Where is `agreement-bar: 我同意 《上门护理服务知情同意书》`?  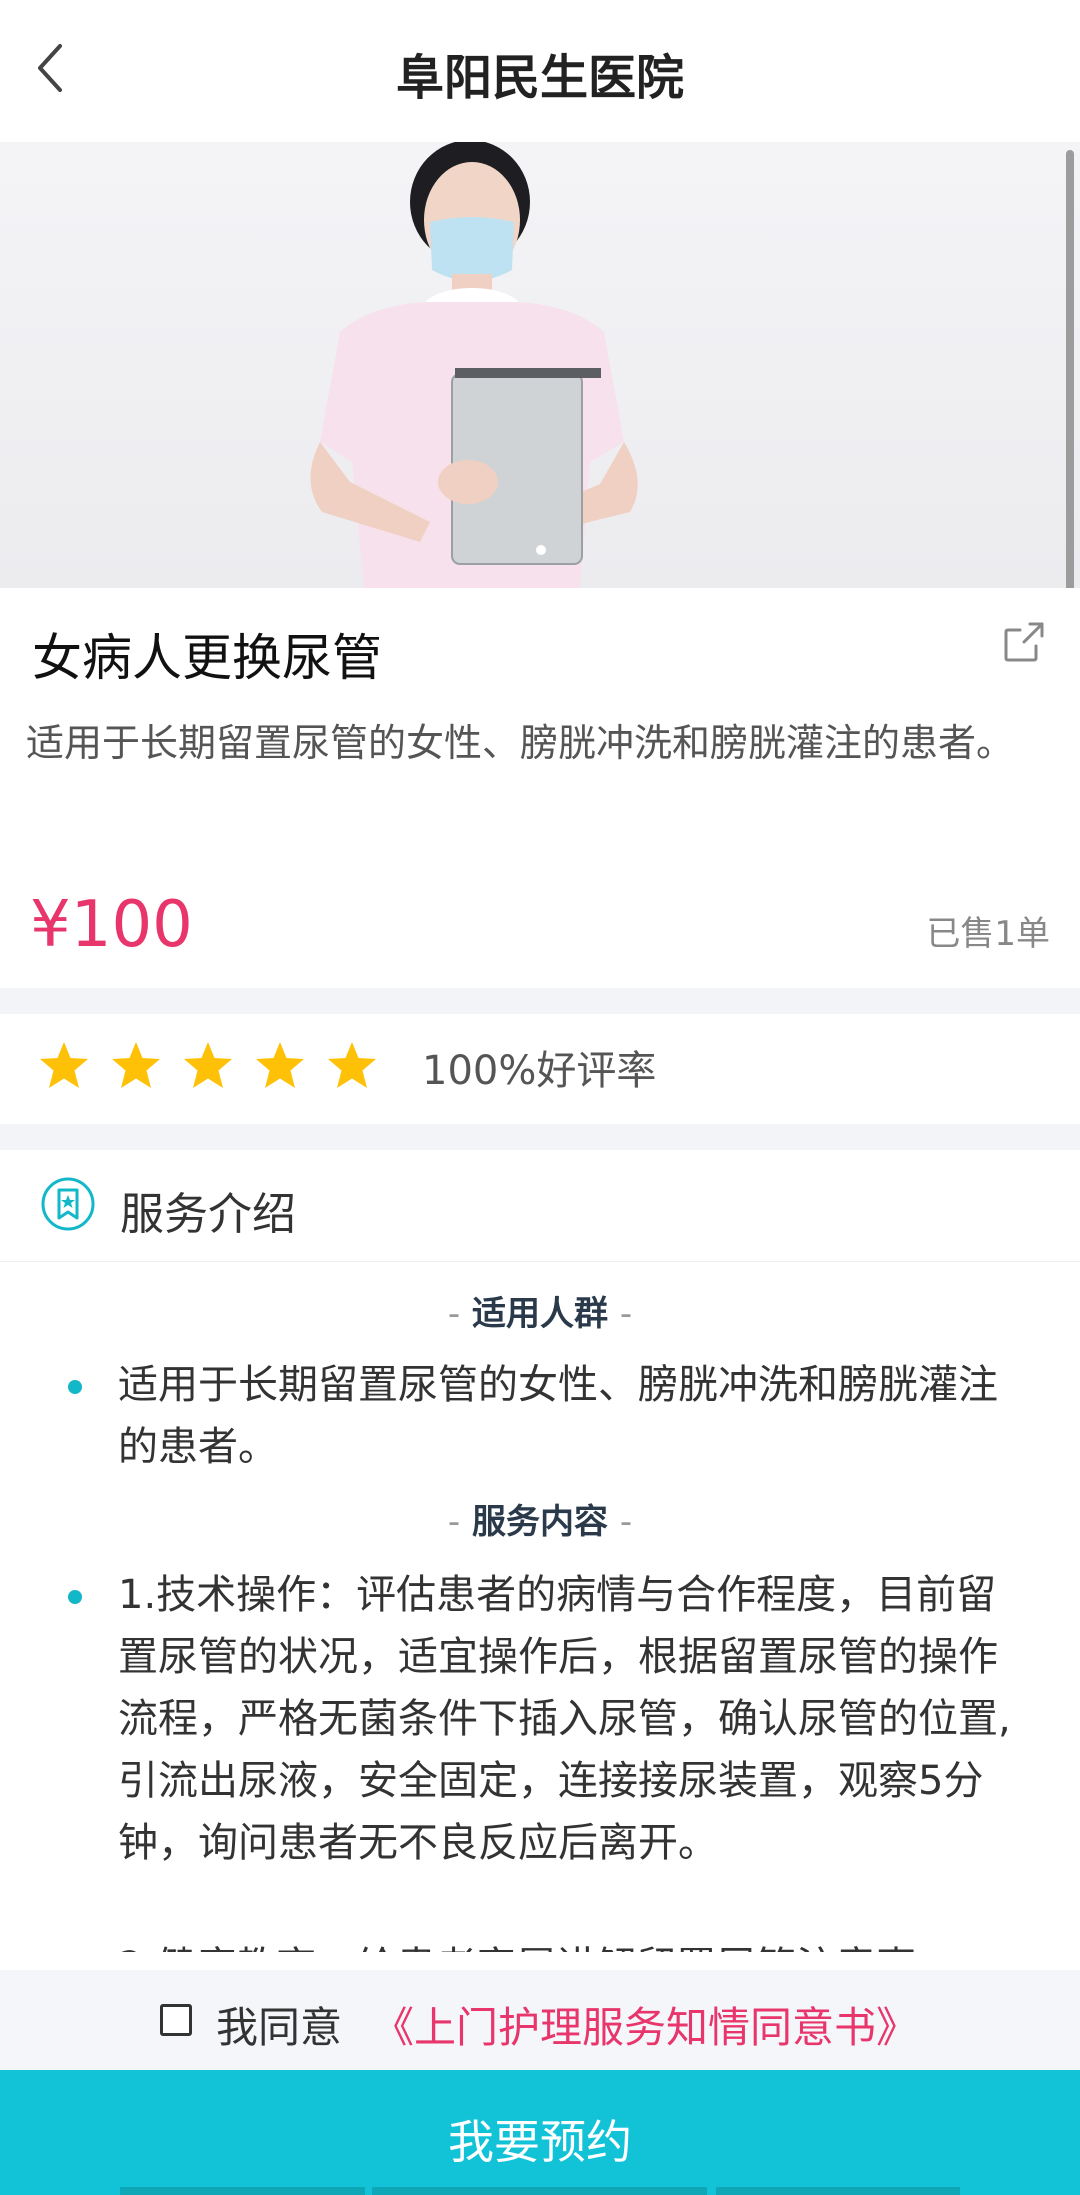 agreement-bar: 我同意 《上门护理服务知情同意书》 is located at coordinates (540, 2020).